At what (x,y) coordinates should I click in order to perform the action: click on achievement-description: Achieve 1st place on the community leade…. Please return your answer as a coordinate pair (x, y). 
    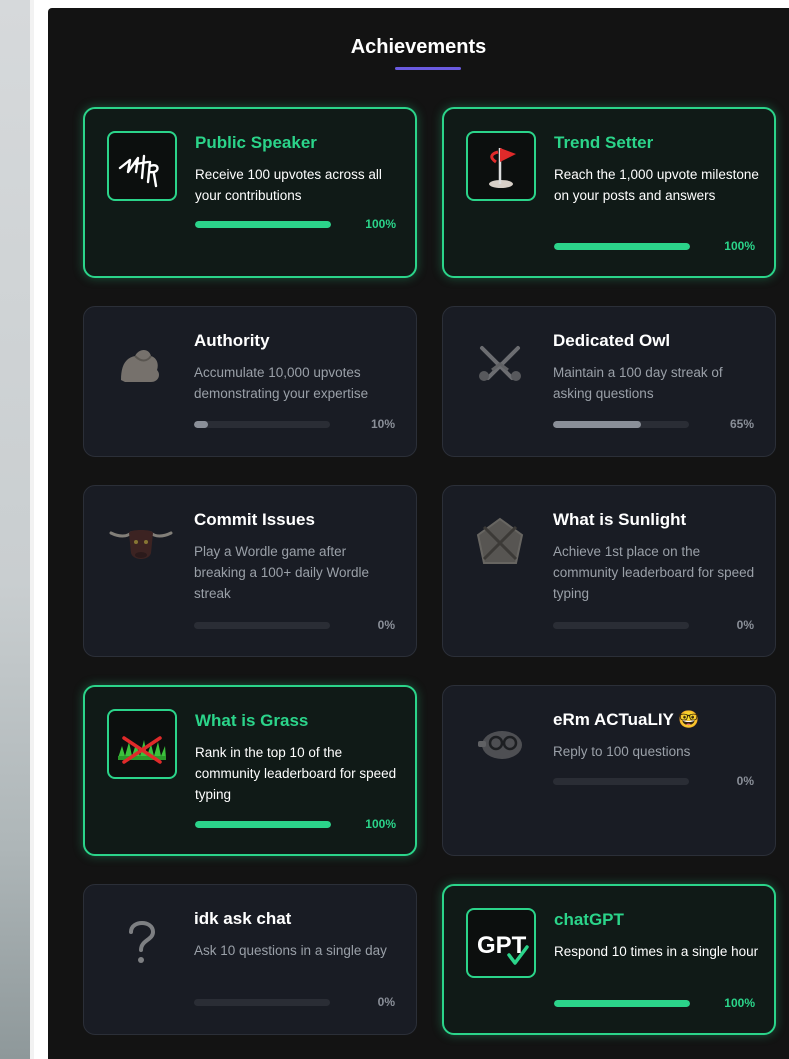
    Looking at the image, I should click on (654, 572).